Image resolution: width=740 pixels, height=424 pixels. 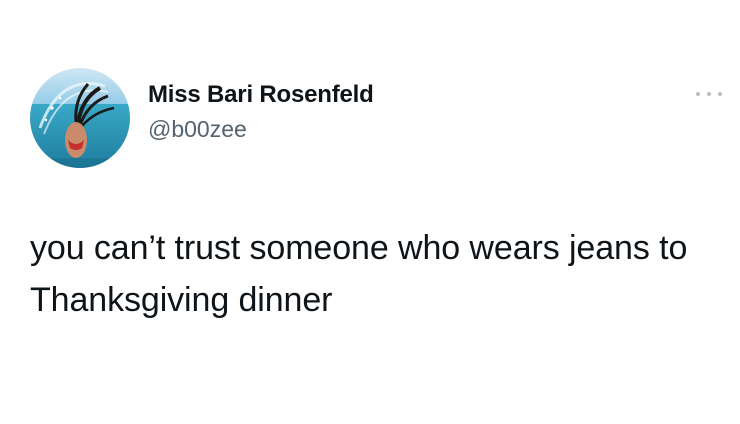 I want to click on author-handle: @b00zee, so click(x=197, y=129).